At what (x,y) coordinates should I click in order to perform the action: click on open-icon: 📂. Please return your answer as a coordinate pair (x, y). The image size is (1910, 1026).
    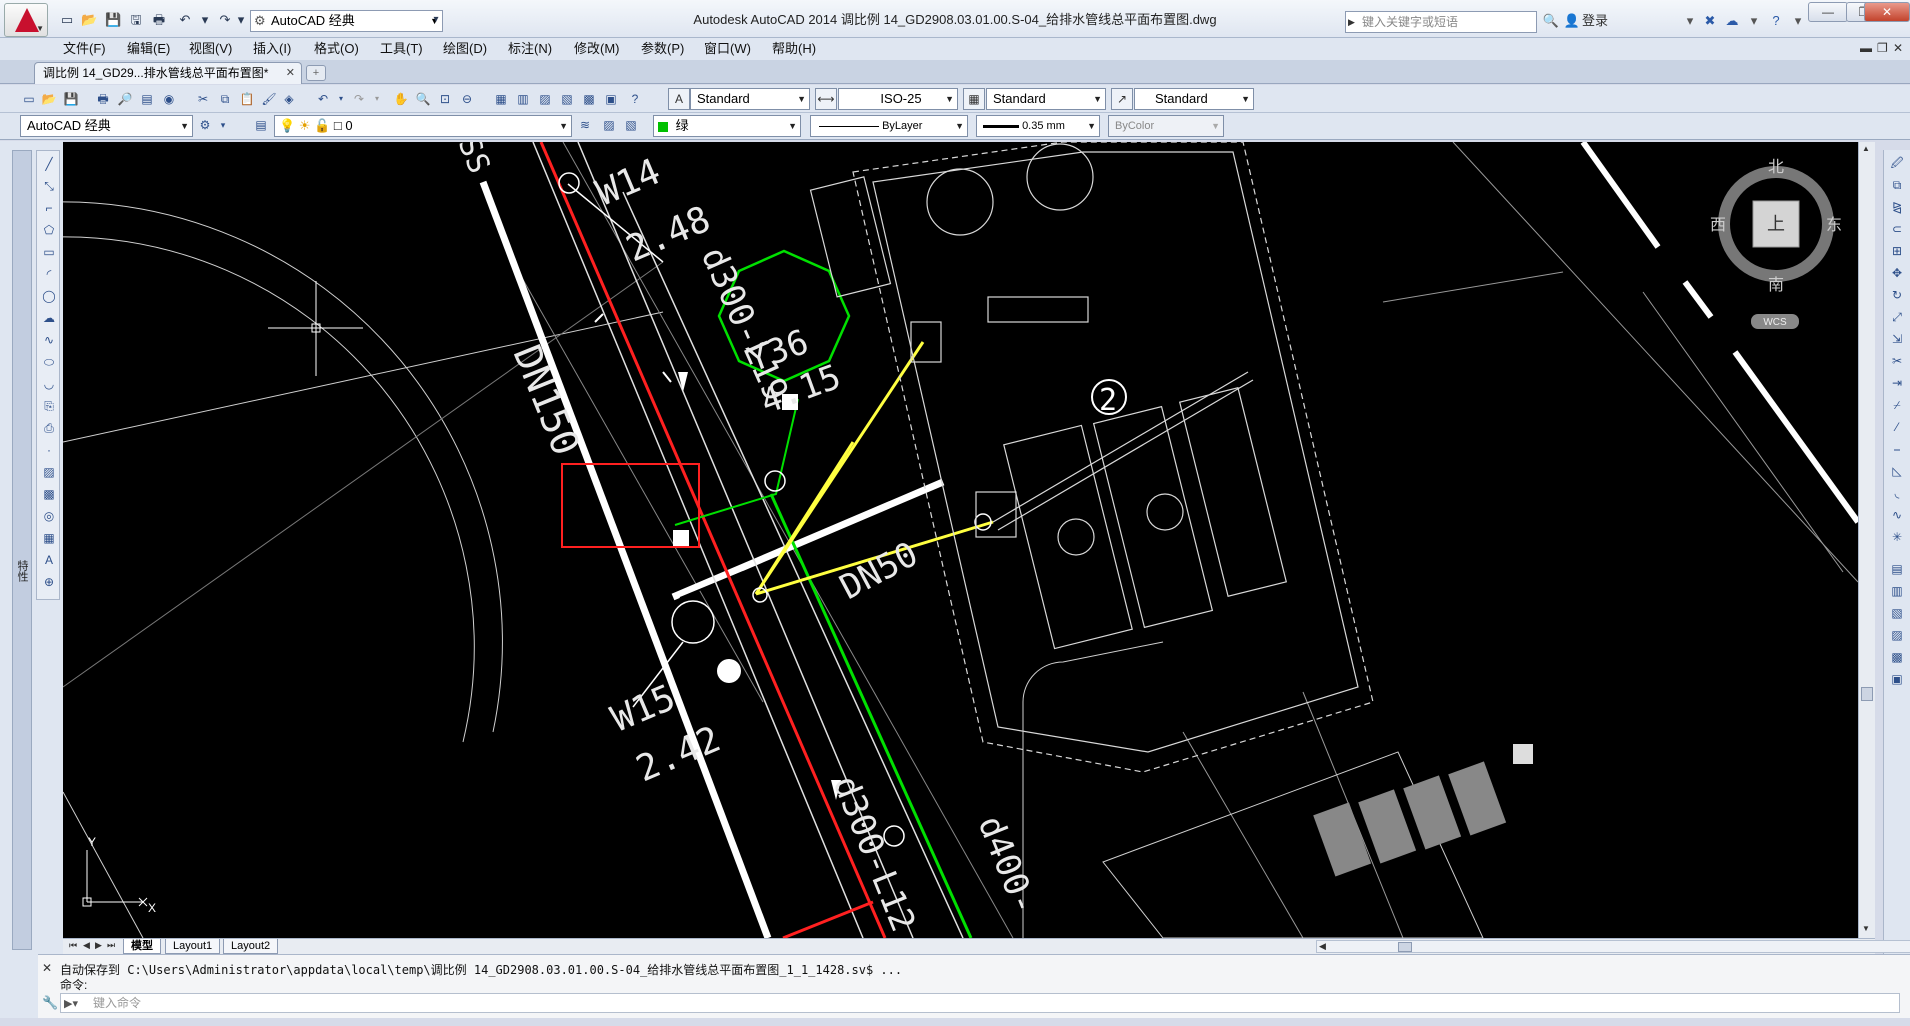
    Looking at the image, I should click on (49, 99).